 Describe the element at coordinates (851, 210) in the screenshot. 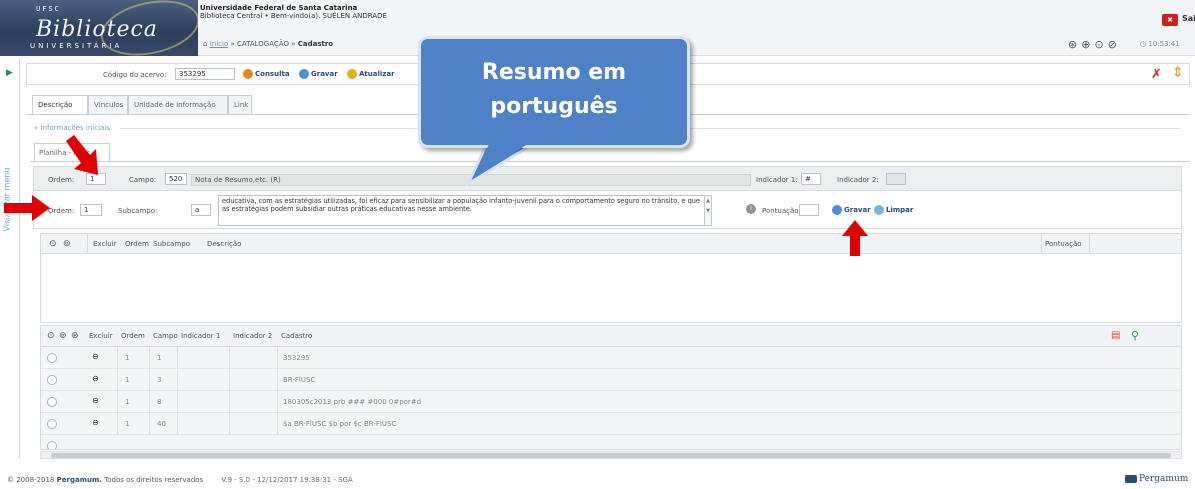

I see `gravar-subfield-button: Gravar` at that location.